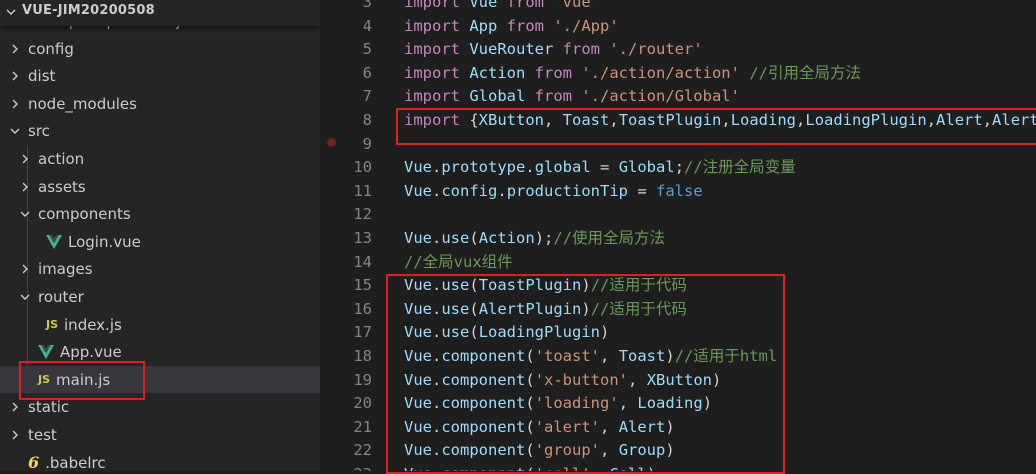 The image size is (1036, 474). I want to click on code-token: //使用全局方法, so click(609, 238).